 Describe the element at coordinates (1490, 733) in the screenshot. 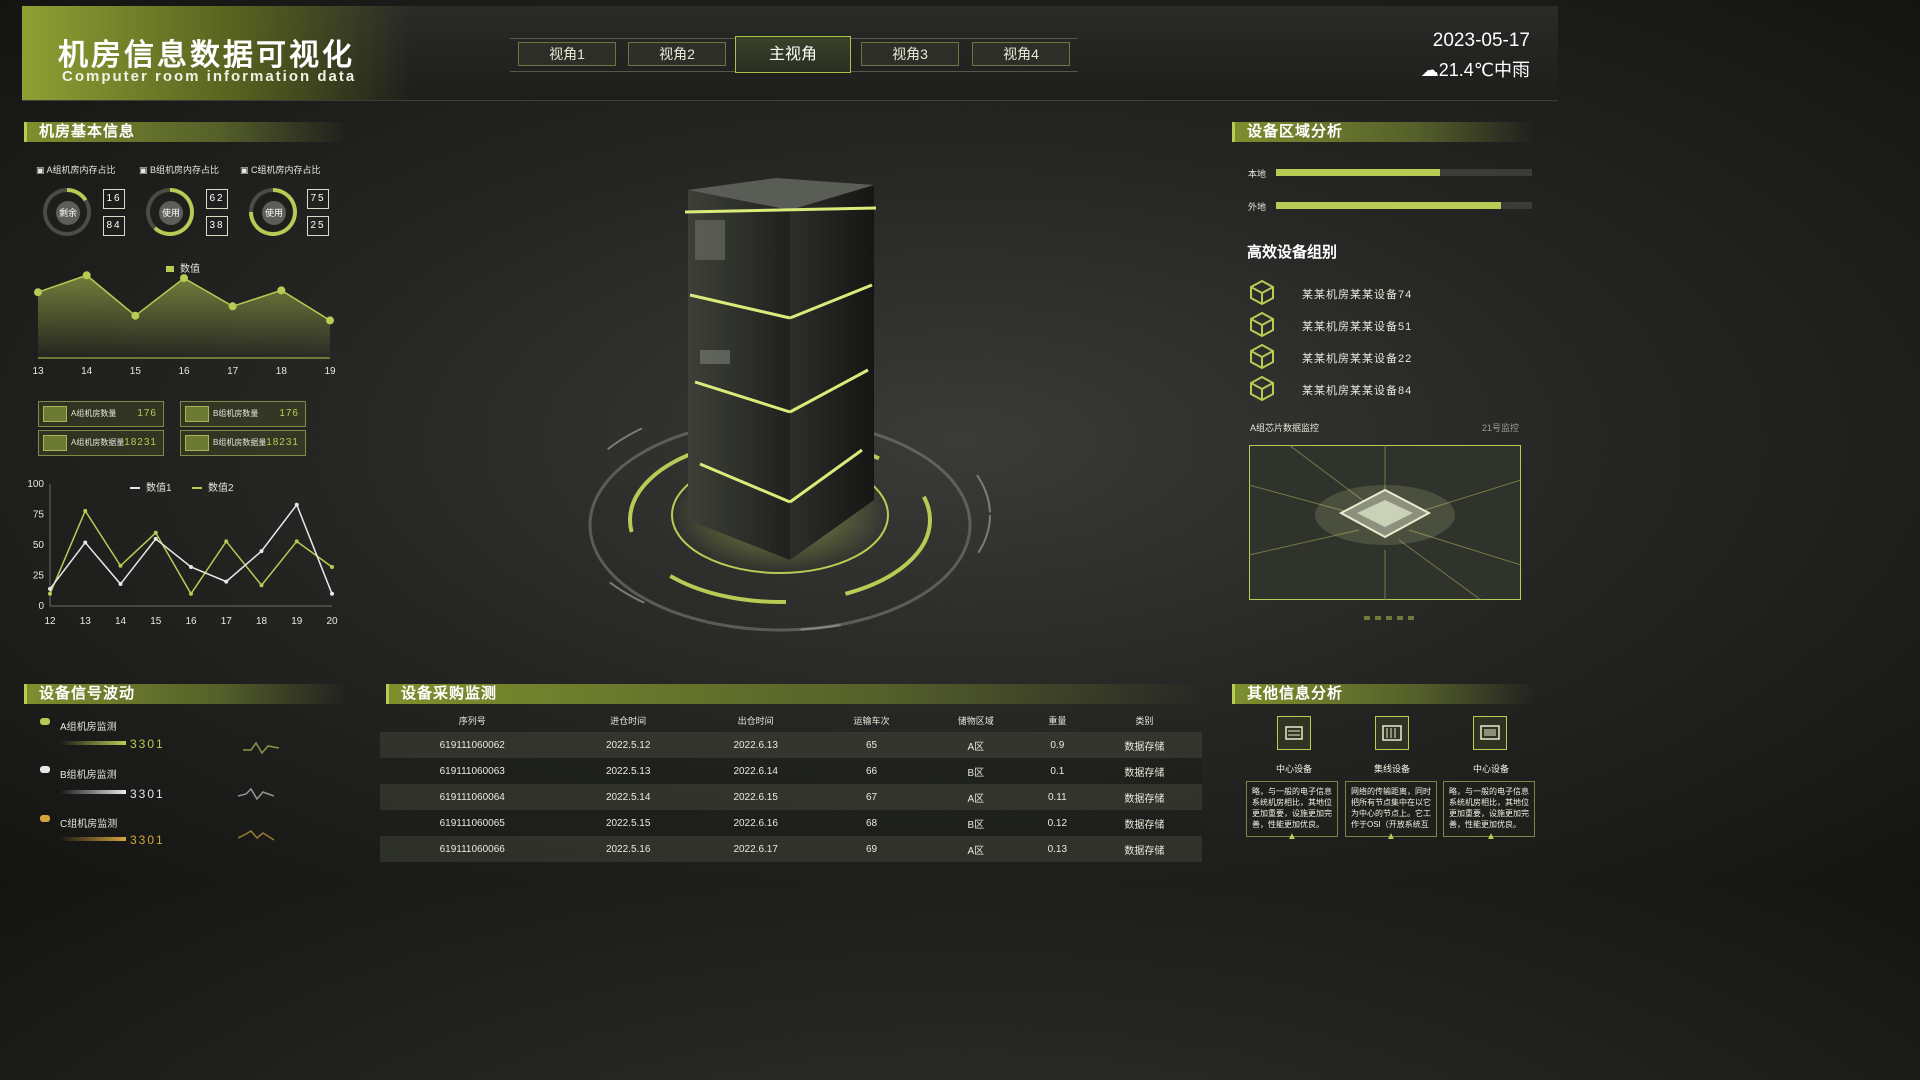

I see `monitor-icon` at that location.